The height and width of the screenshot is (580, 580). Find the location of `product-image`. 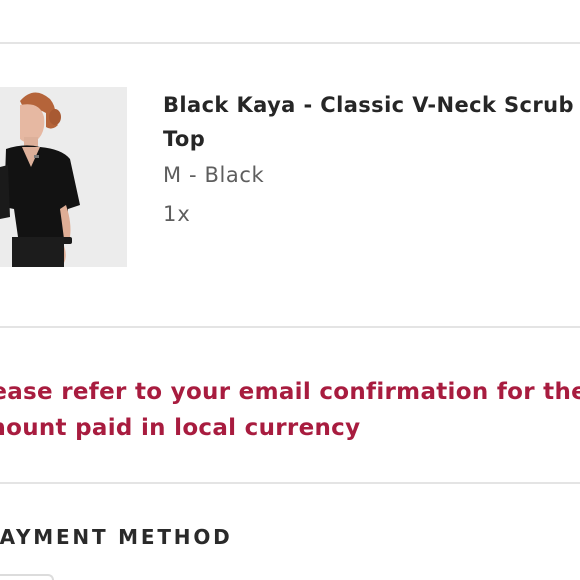

product-image is located at coordinates (63, 177).